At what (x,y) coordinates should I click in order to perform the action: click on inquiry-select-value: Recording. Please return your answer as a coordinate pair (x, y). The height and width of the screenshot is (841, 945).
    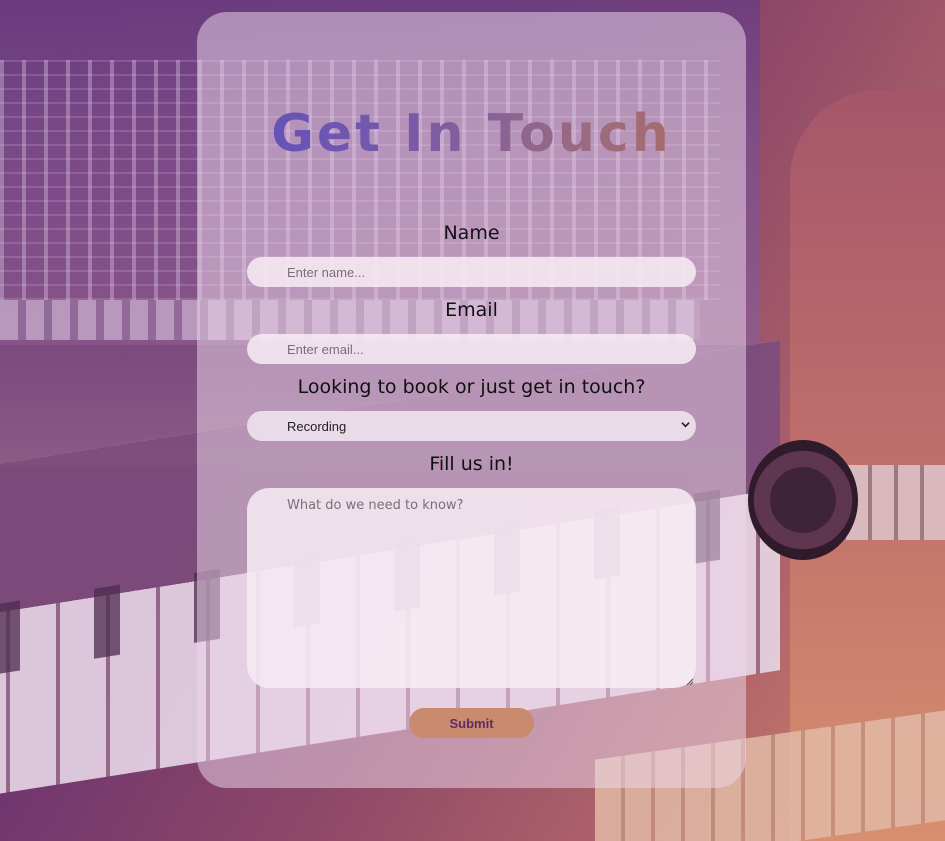
    Looking at the image, I should click on (317, 426).